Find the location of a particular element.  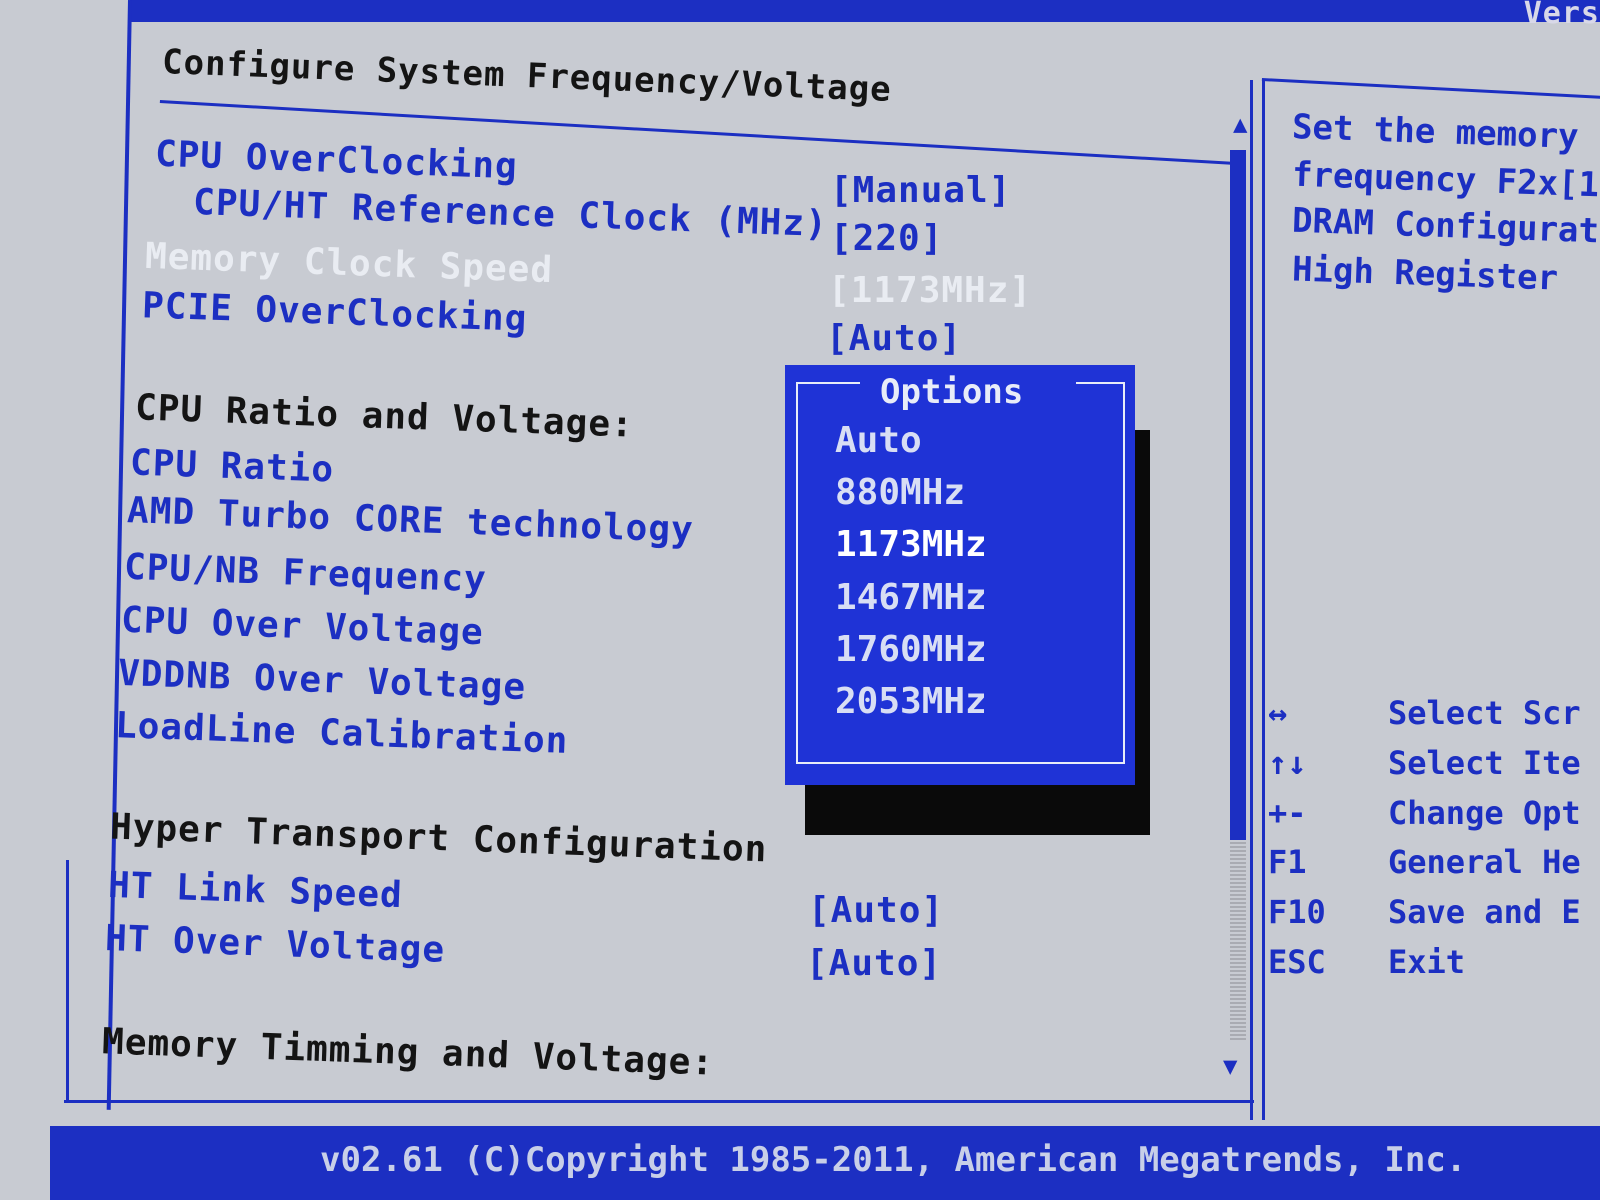

setting-cpu-nb-frequency: CPU/NB Frequency is located at coordinates (305, 574).